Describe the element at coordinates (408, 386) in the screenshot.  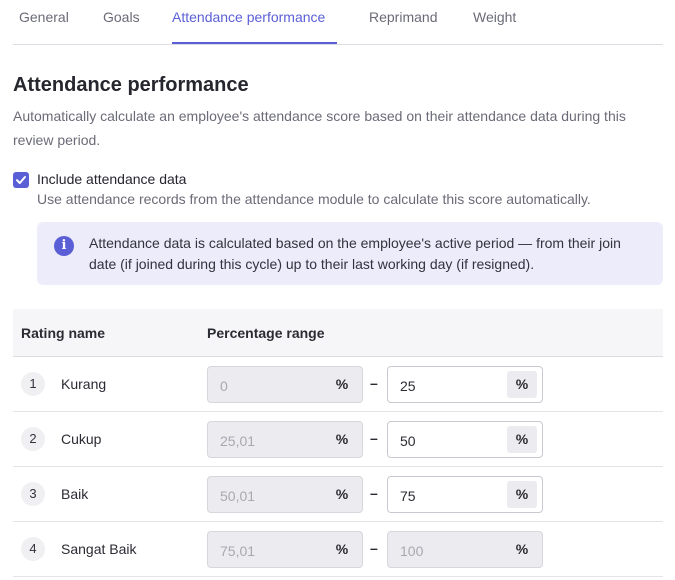
I see `range-to-value: 25` at that location.